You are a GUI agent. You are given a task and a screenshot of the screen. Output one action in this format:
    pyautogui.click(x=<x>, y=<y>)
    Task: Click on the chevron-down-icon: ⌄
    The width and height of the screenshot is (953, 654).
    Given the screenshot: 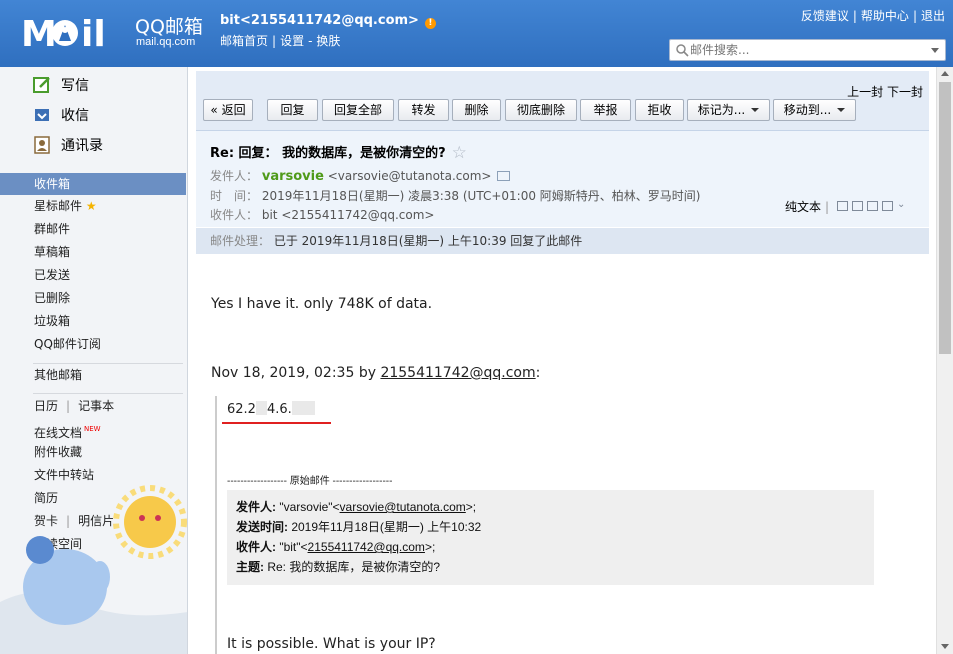 What is the action you would take?
    pyautogui.click(x=903, y=205)
    